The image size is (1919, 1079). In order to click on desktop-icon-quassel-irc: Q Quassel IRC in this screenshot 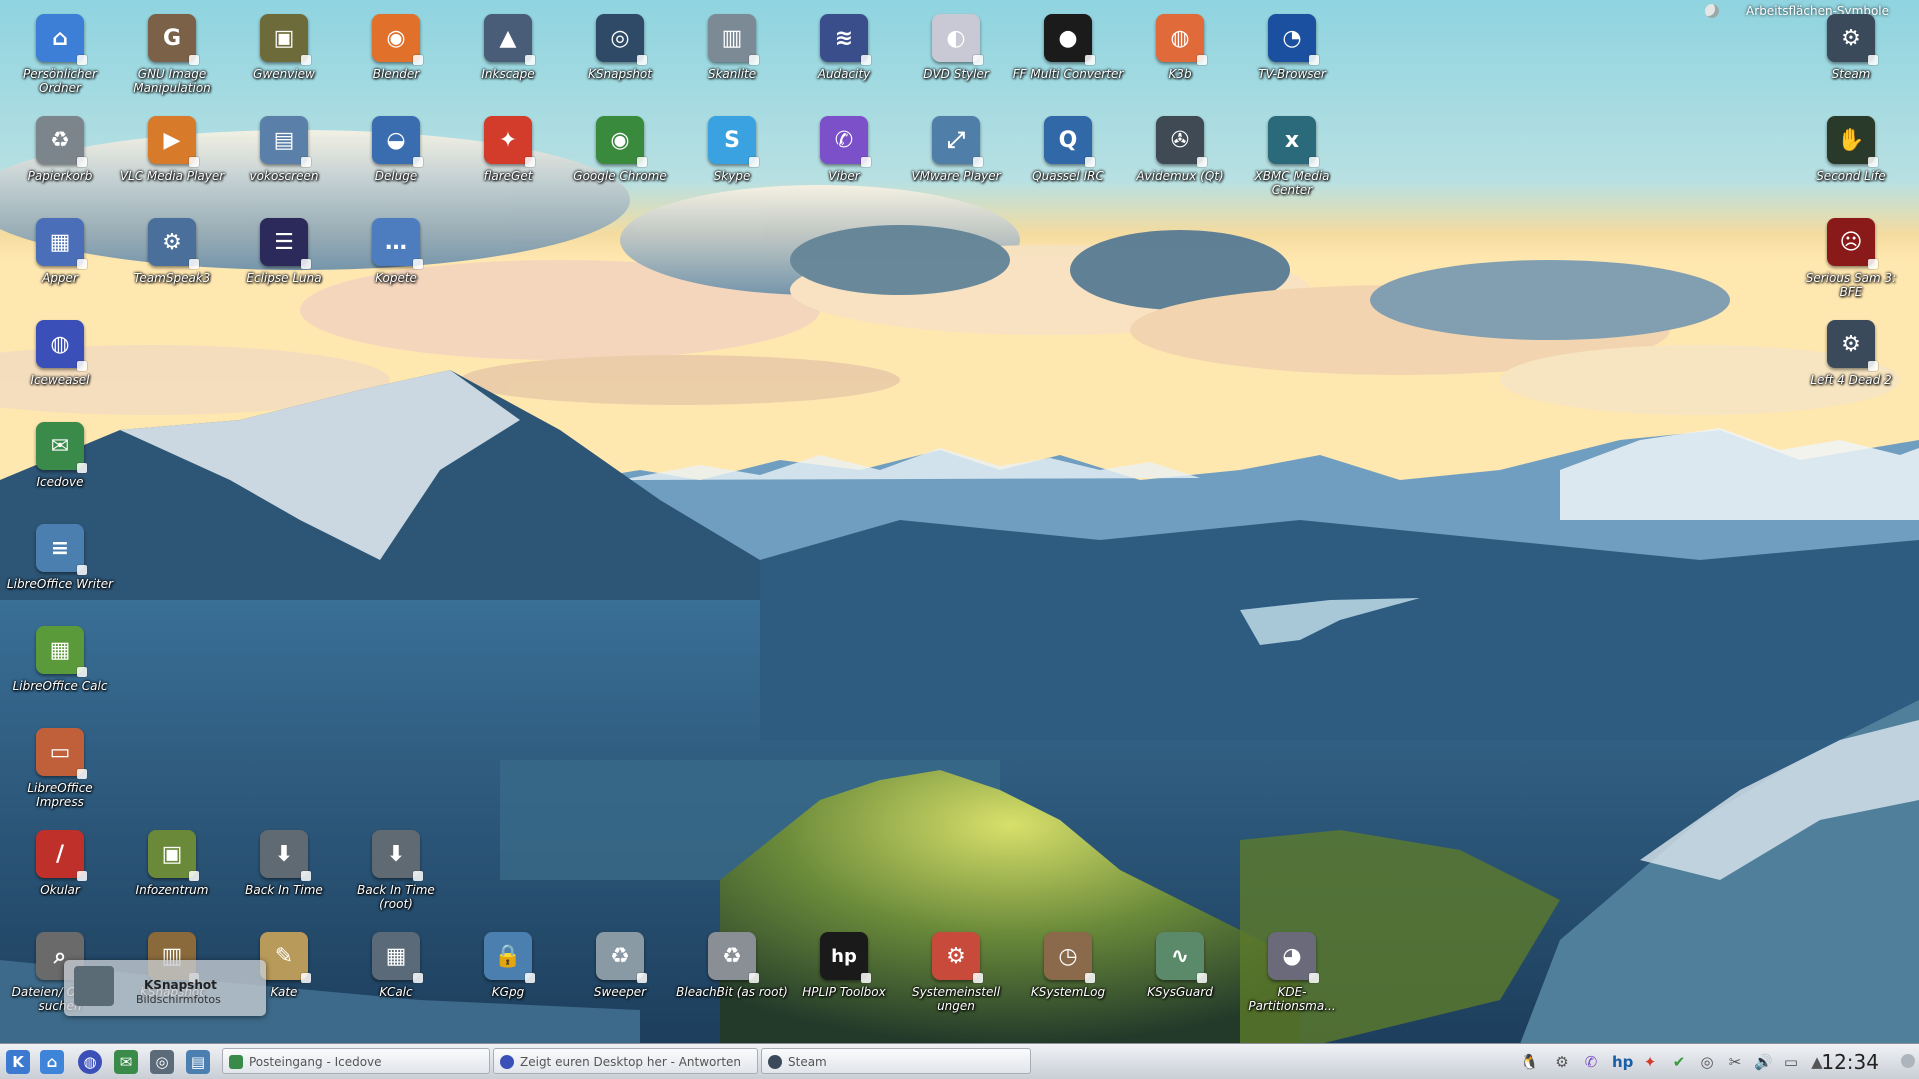, I will do `click(1068, 165)`.